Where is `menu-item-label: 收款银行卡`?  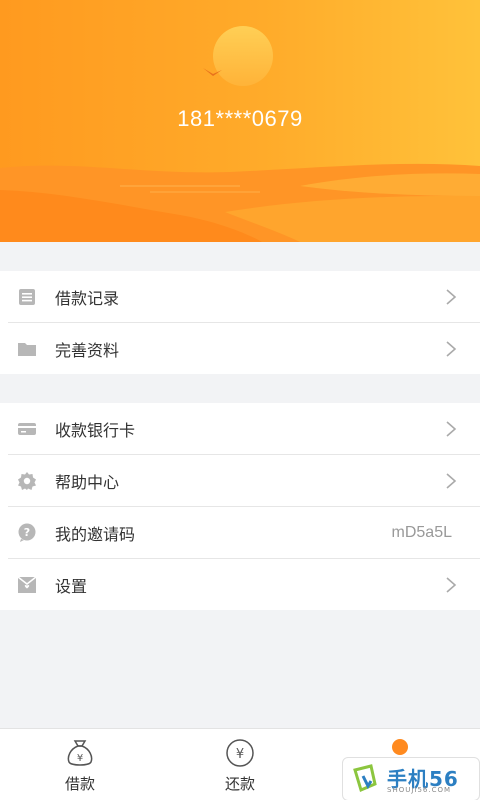
menu-item-label: 收款银行卡 is located at coordinates (95, 430).